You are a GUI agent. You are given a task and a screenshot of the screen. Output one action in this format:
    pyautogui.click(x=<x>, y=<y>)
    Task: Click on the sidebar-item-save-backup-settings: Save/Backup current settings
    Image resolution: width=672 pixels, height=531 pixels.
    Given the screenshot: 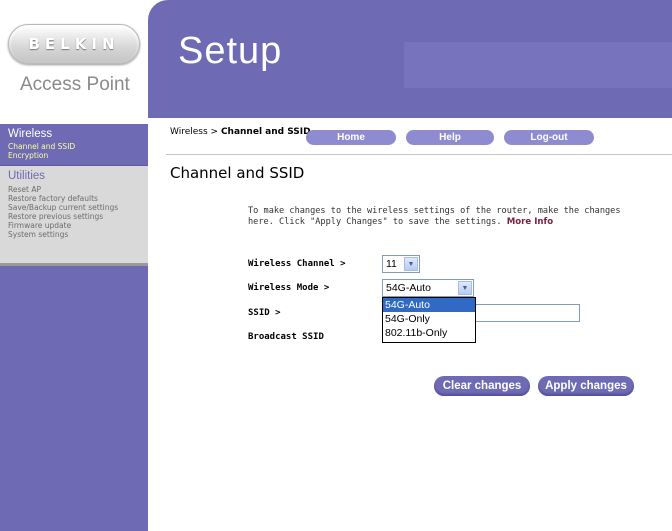 What is the action you would take?
    pyautogui.click(x=63, y=207)
    